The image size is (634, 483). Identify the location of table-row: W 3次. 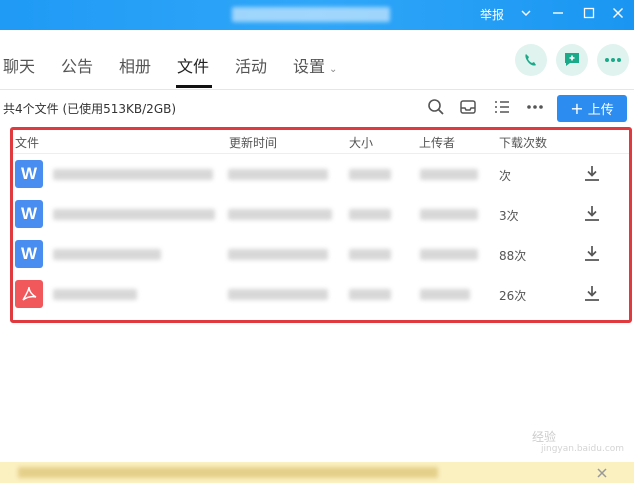
(321, 214).